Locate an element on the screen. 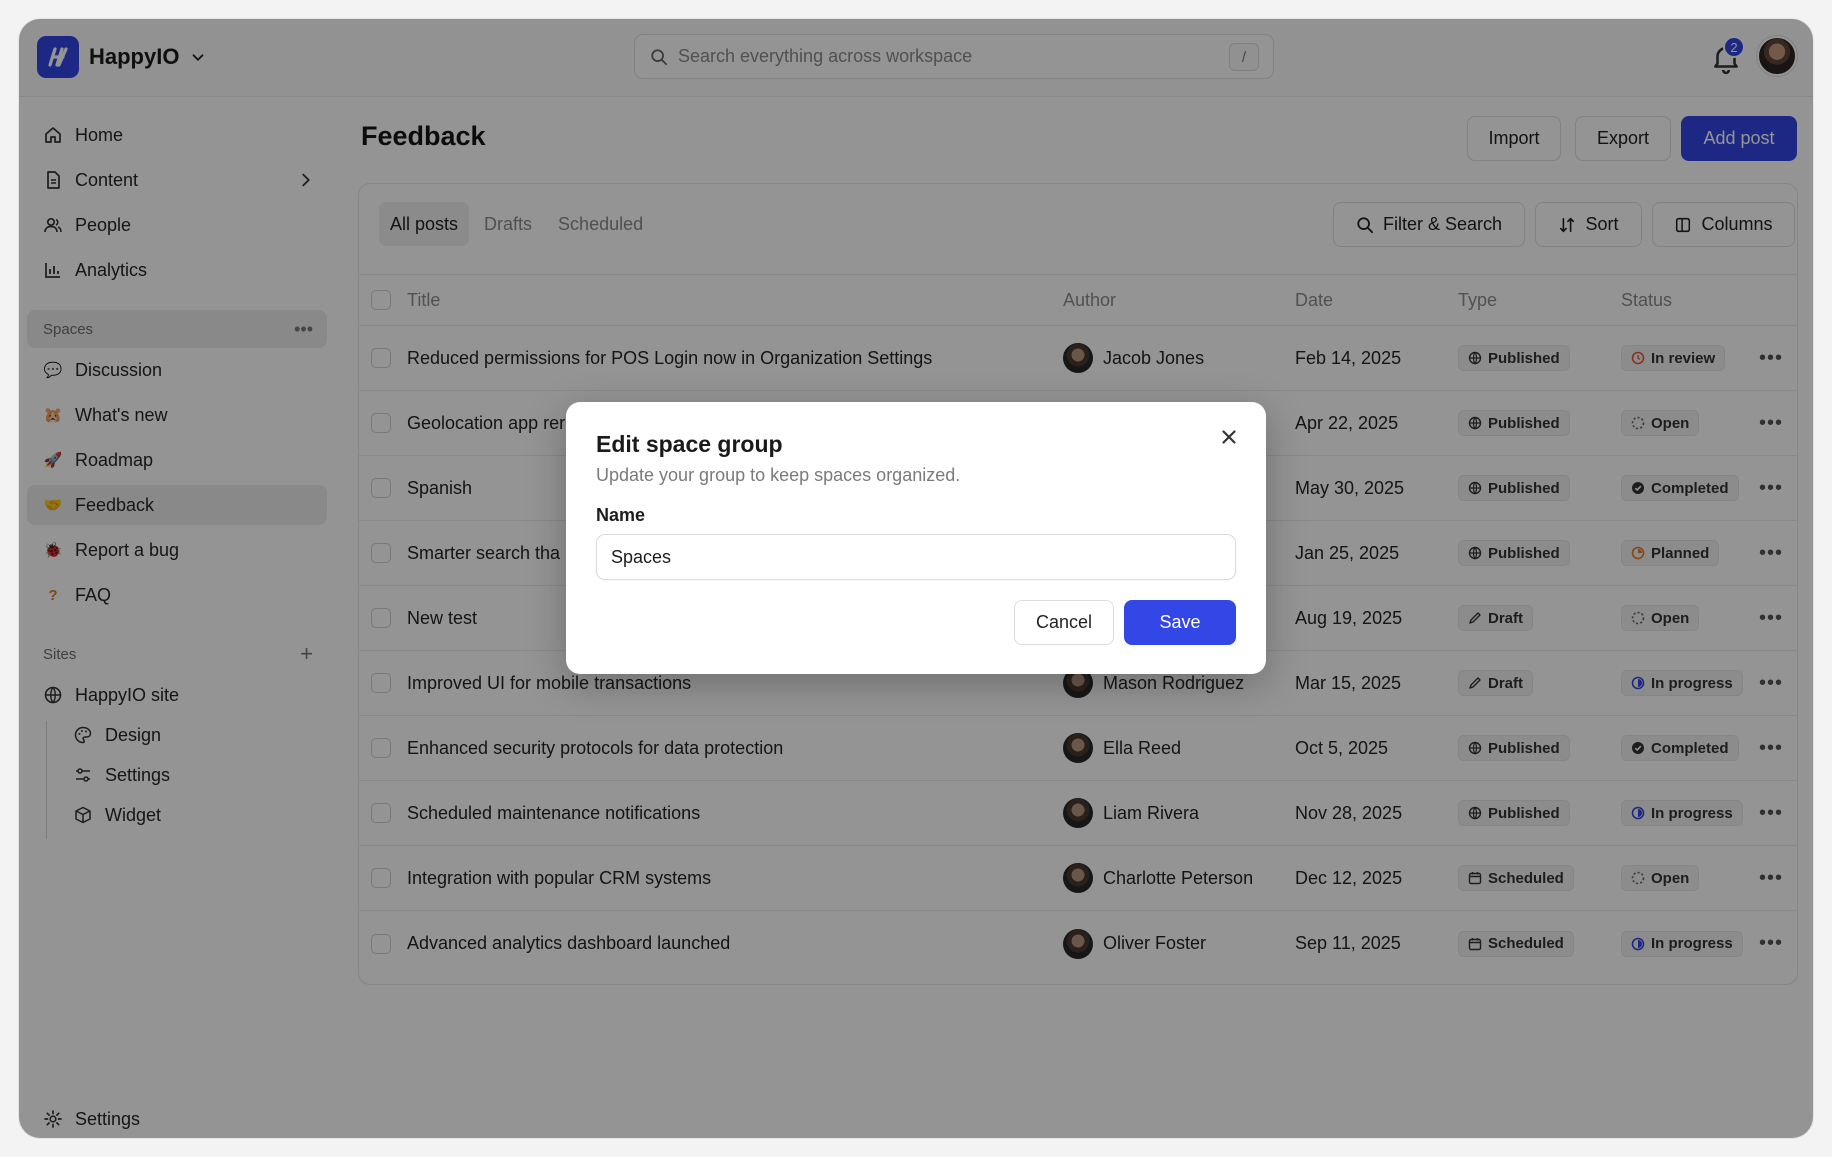 This screenshot has width=1832, height=1157. cancel-button: Cancel is located at coordinates (1064, 622).